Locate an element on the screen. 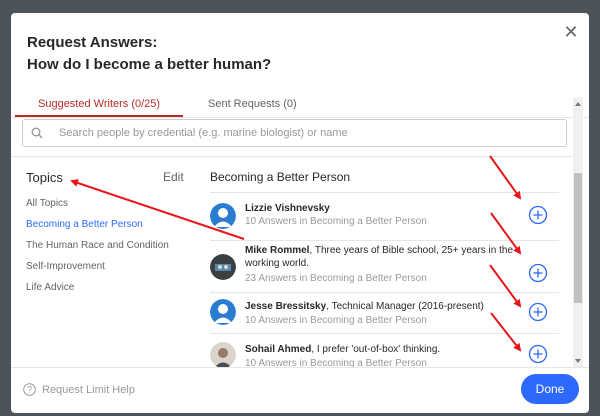 This screenshot has width=600, height=416. topics-header: Topics is located at coordinates (44, 177).